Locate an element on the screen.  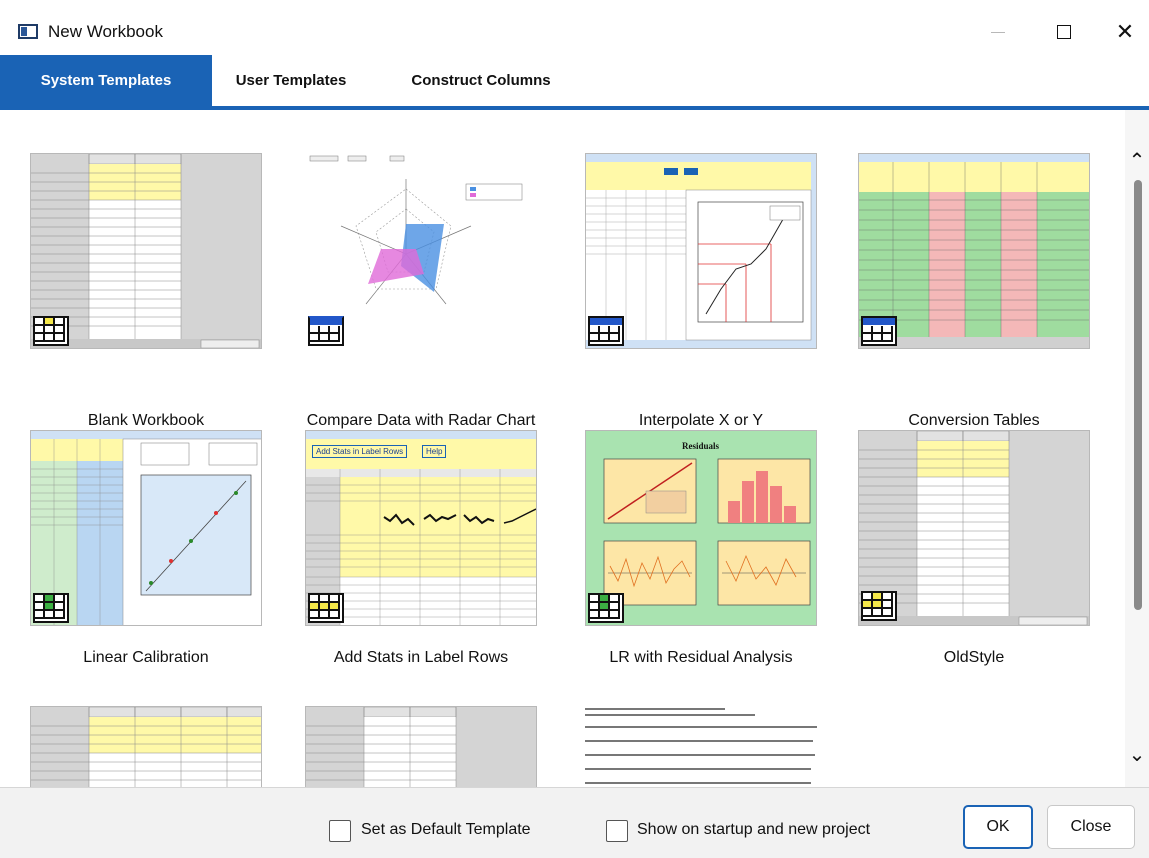
scroll-down-icon: ⌄ is located at coordinates (1137, 754).